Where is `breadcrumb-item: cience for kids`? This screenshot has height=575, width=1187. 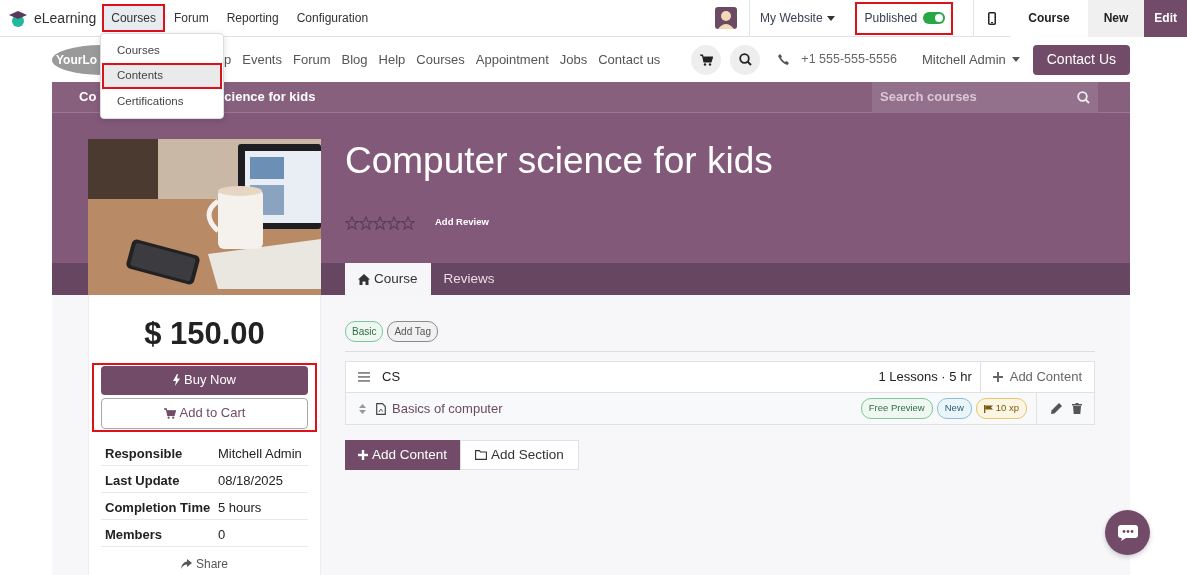
breadcrumb-item: cience for kids is located at coordinates (270, 97).